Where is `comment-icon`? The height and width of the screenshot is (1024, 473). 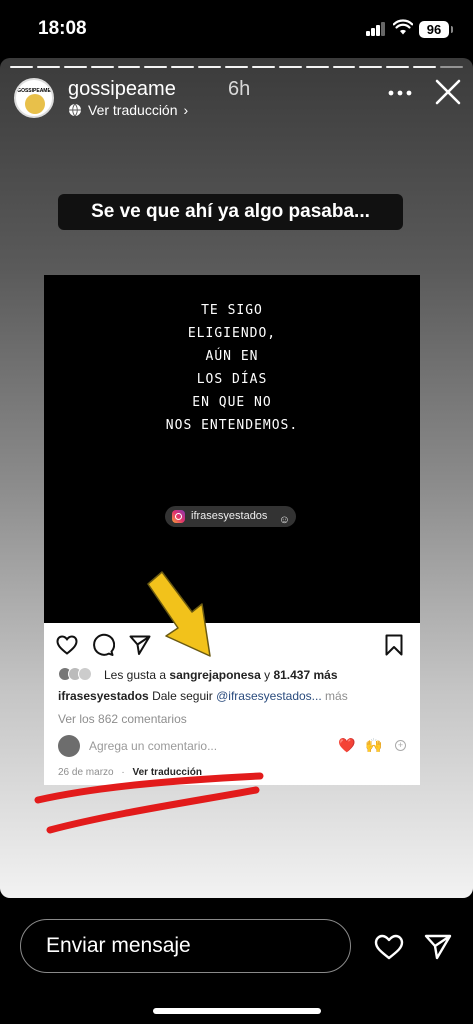
comment-icon is located at coordinates (103, 645).